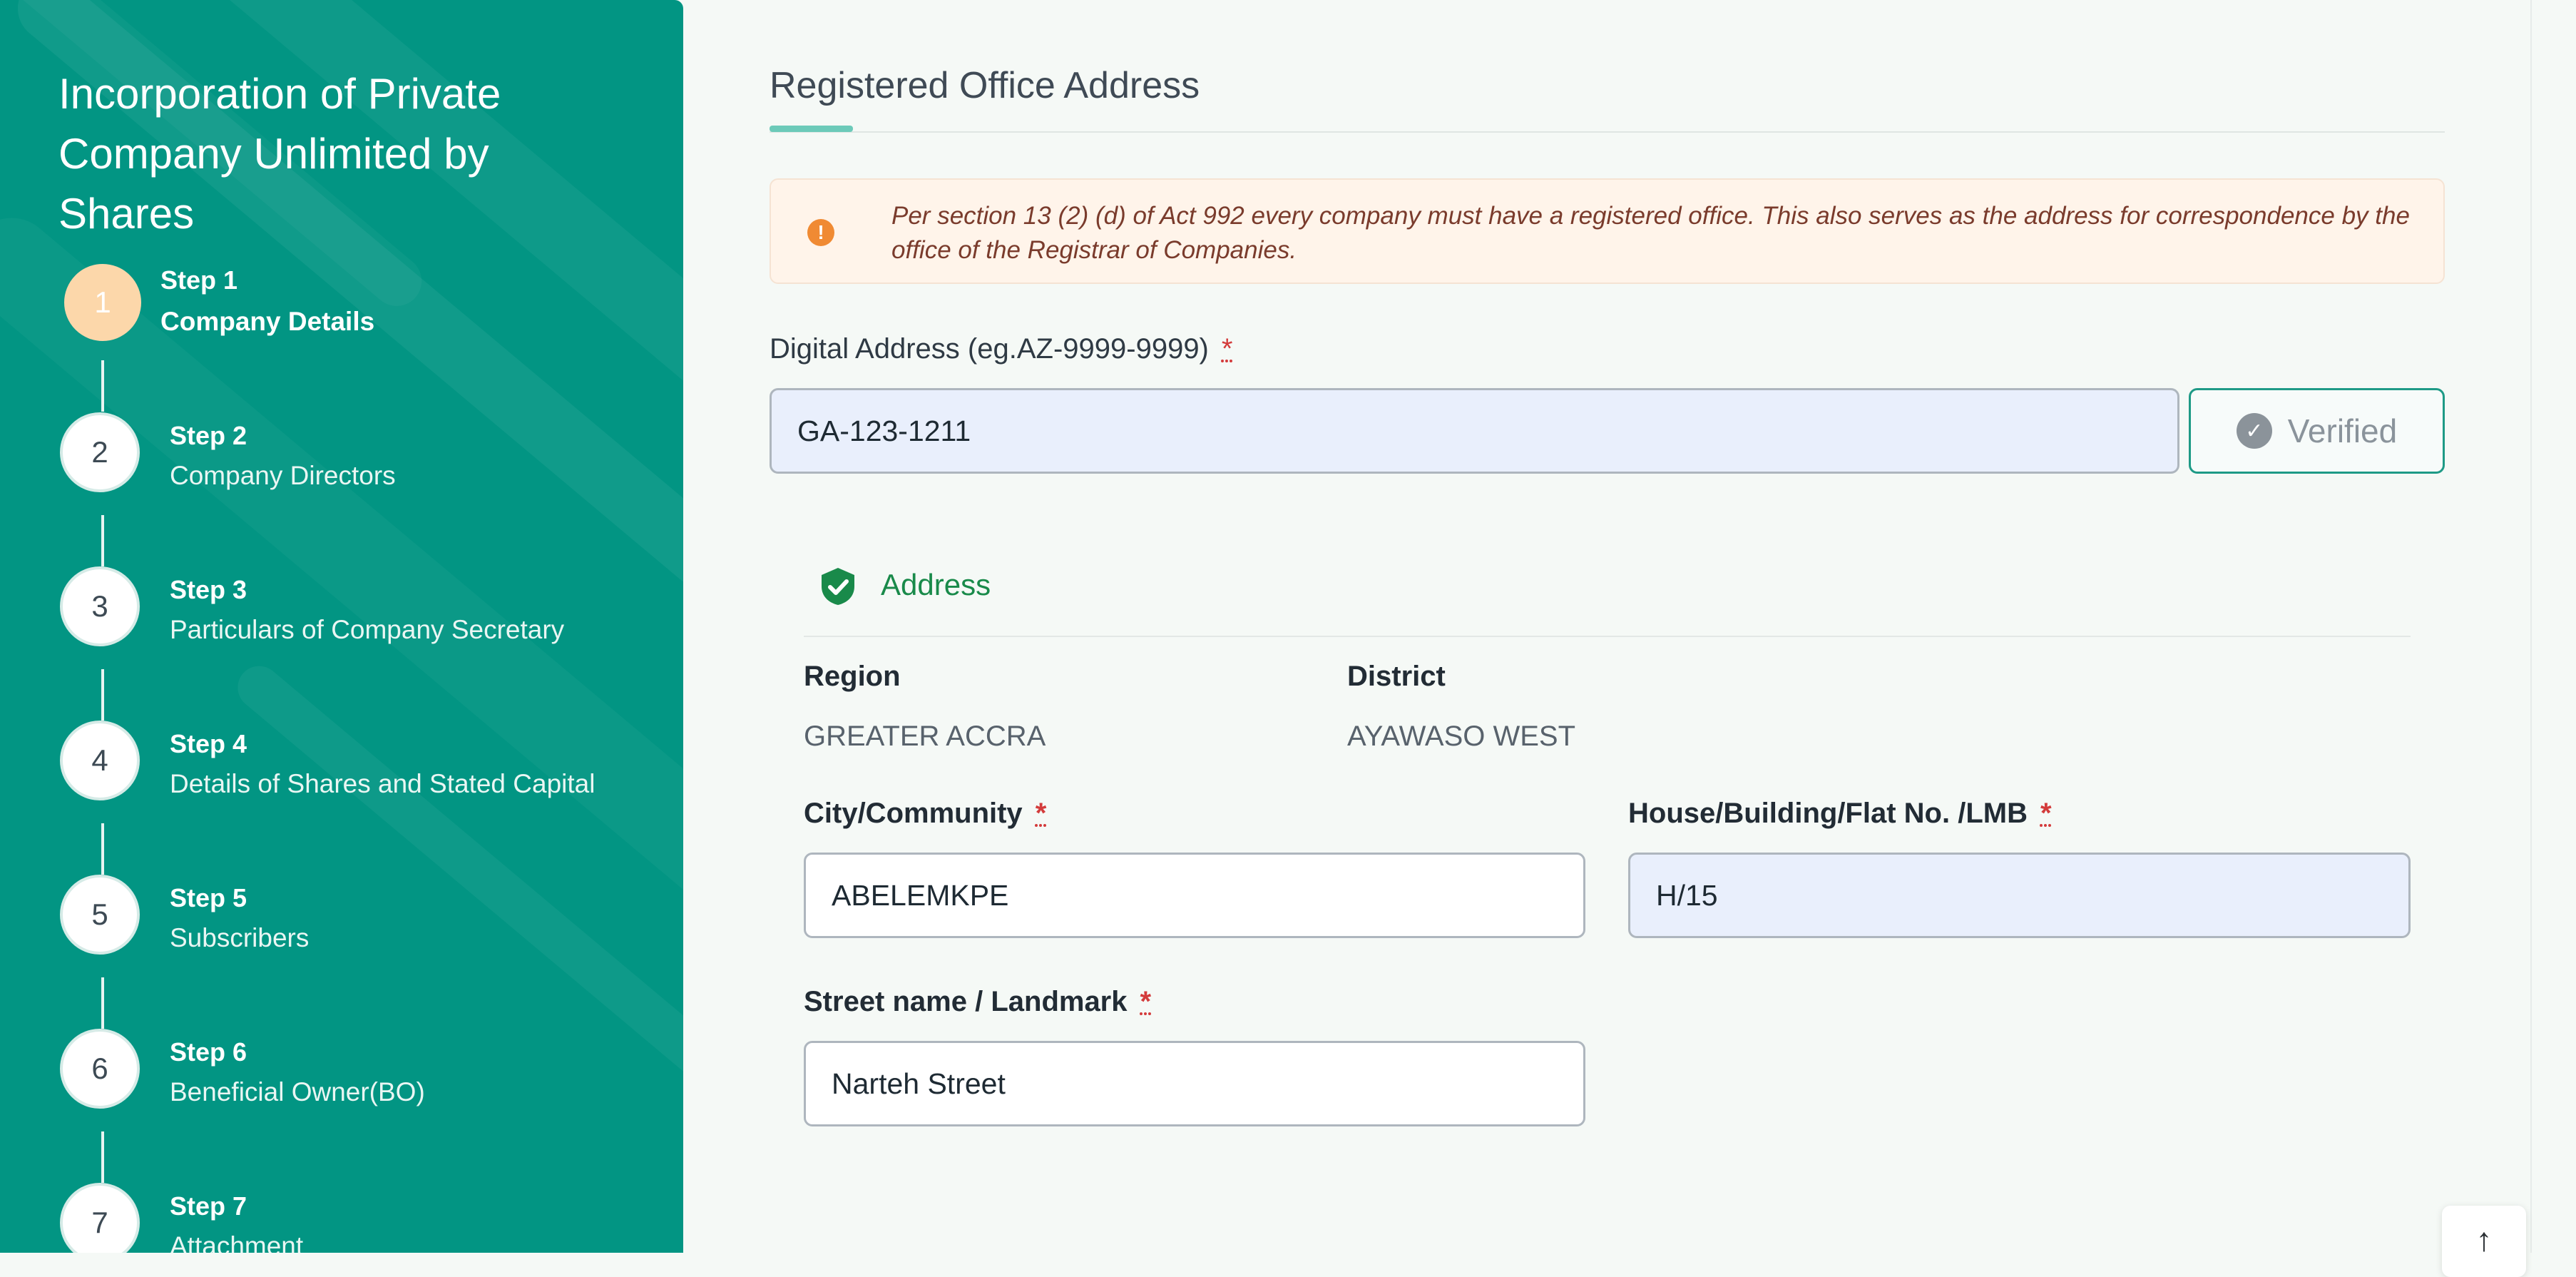 This screenshot has width=2576, height=1277. What do you see at coordinates (341, 946) in the screenshot?
I see `step-subscribers: 5 Step 5 Subscribers` at bounding box center [341, 946].